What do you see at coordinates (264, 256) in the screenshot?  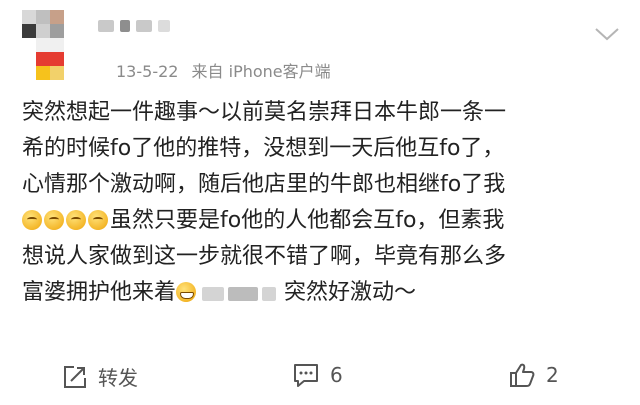 I see `content-line: 想说人家做到这一步就很不错了啊，毕竟有那么多` at bounding box center [264, 256].